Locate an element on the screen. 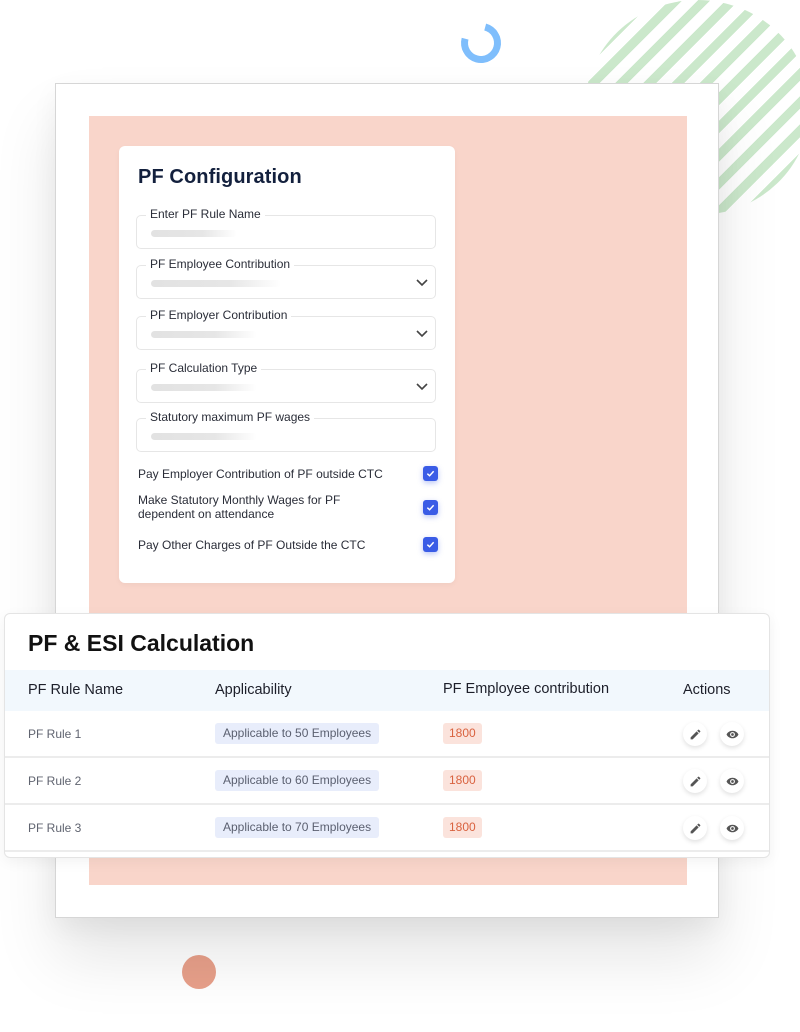  pay-employer-contribution-checkbox is located at coordinates (430, 473).